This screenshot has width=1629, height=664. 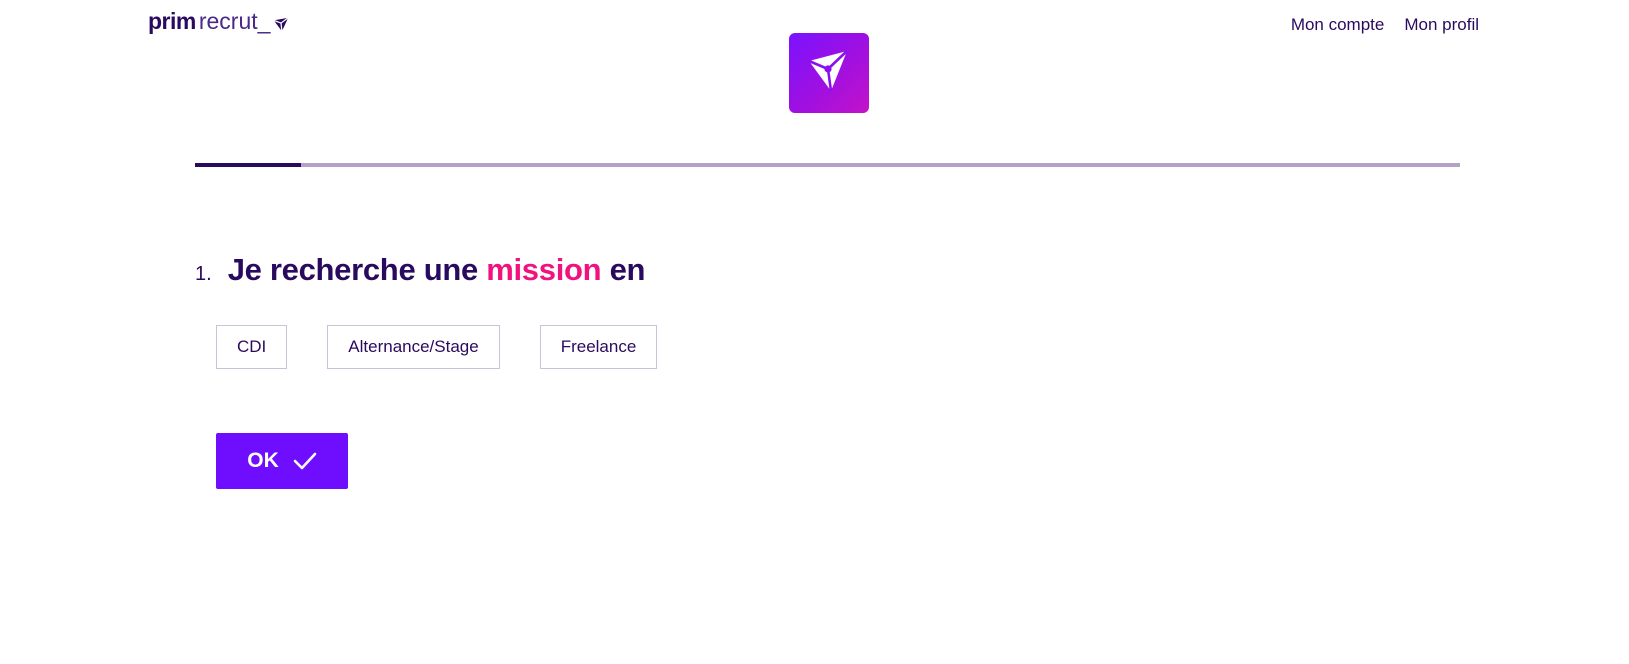 What do you see at coordinates (827, 165) in the screenshot?
I see `progress-bar` at bounding box center [827, 165].